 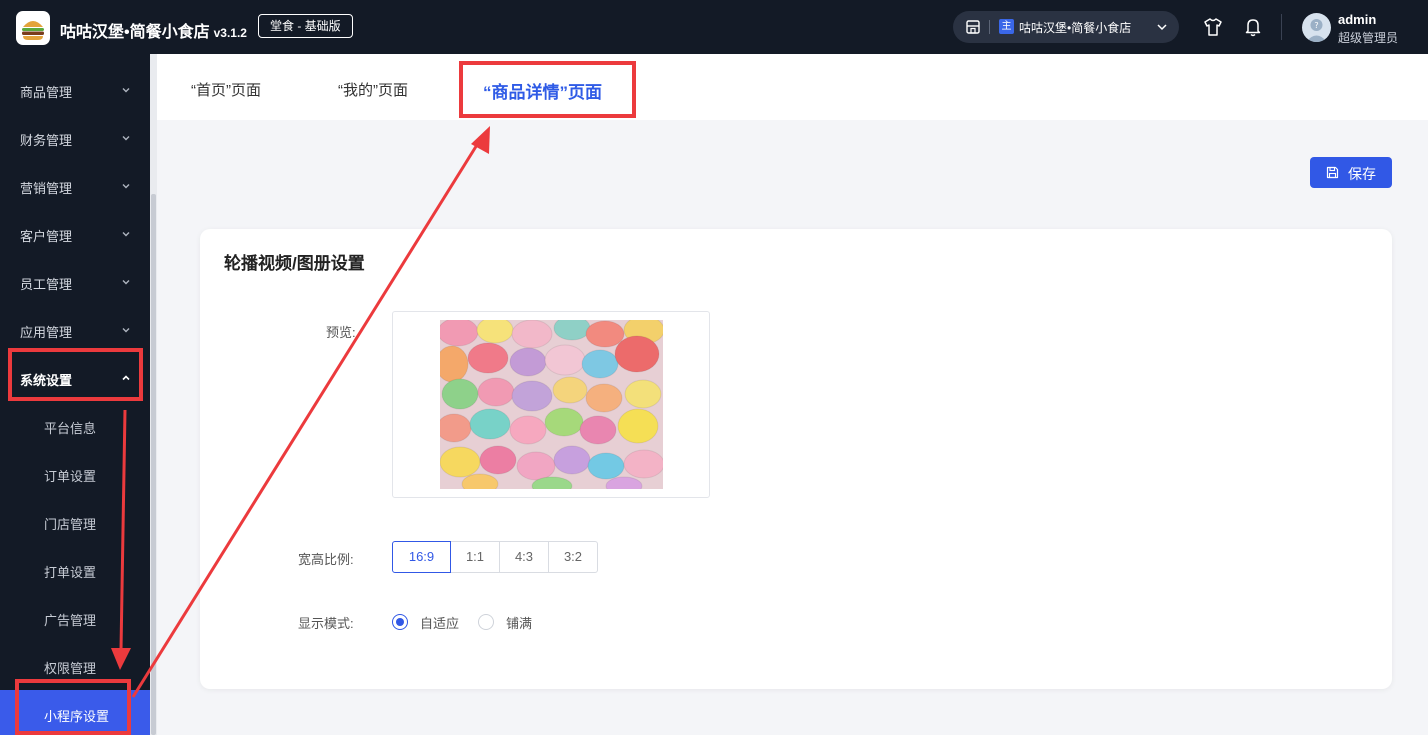 I want to click on radio-fit, so click(x=400, y=622).